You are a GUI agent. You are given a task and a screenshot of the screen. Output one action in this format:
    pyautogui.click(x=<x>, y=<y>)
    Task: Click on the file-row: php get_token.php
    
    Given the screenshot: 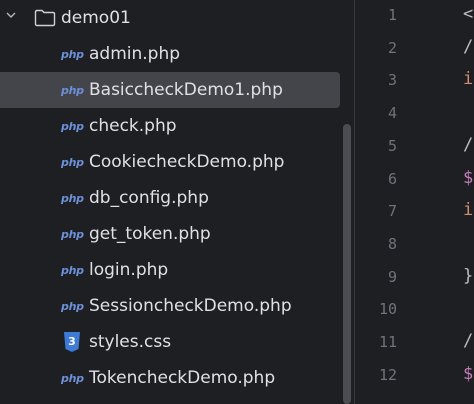 What is the action you would take?
    pyautogui.click(x=170, y=234)
    